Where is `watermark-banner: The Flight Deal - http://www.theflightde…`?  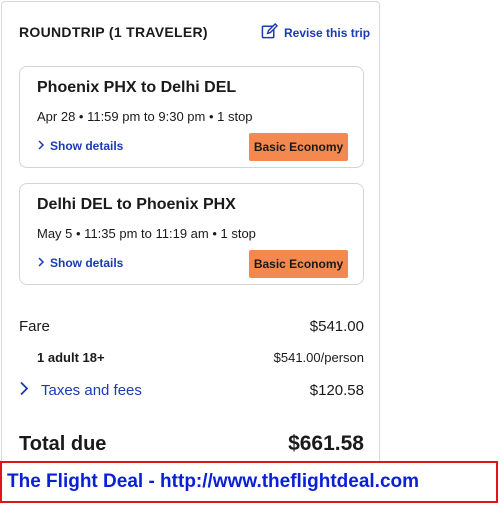 watermark-banner: The Flight Deal - http://www.theflightde… is located at coordinates (249, 482).